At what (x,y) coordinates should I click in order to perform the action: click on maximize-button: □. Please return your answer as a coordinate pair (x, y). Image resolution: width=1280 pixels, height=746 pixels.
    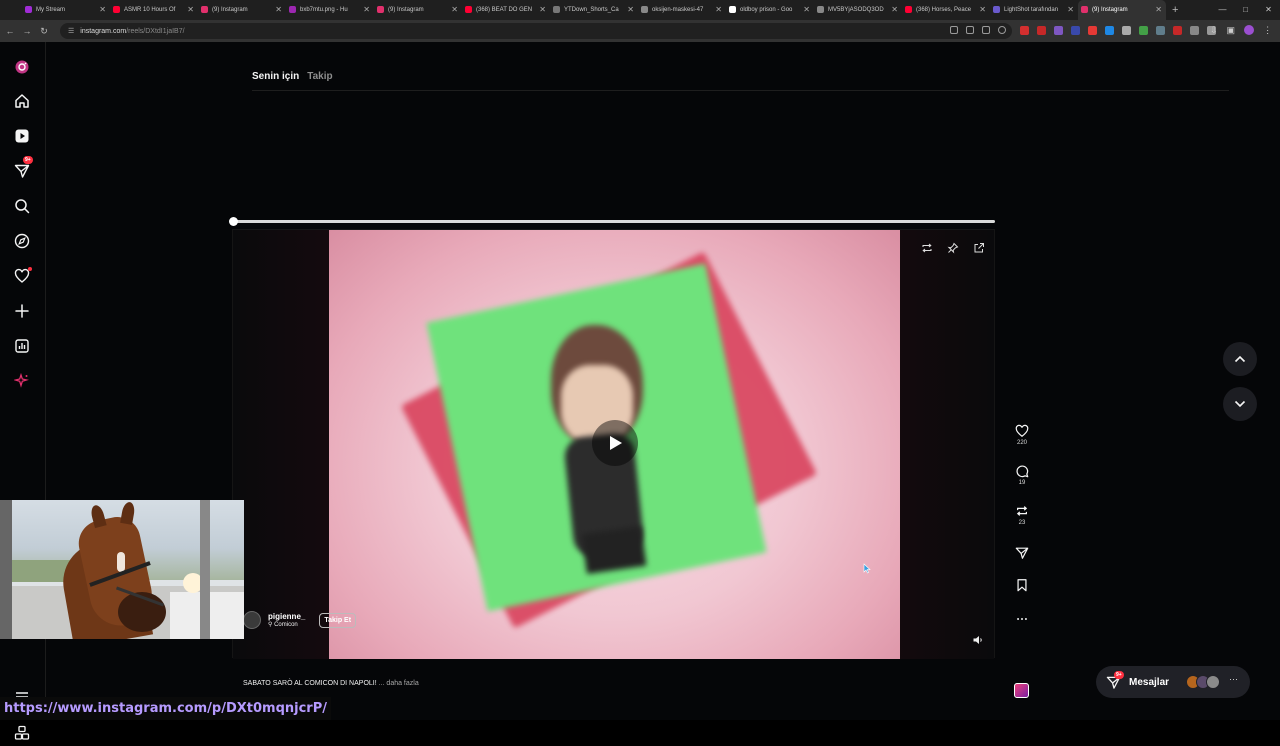
    Looking at the image, I should click on (1245, 10).